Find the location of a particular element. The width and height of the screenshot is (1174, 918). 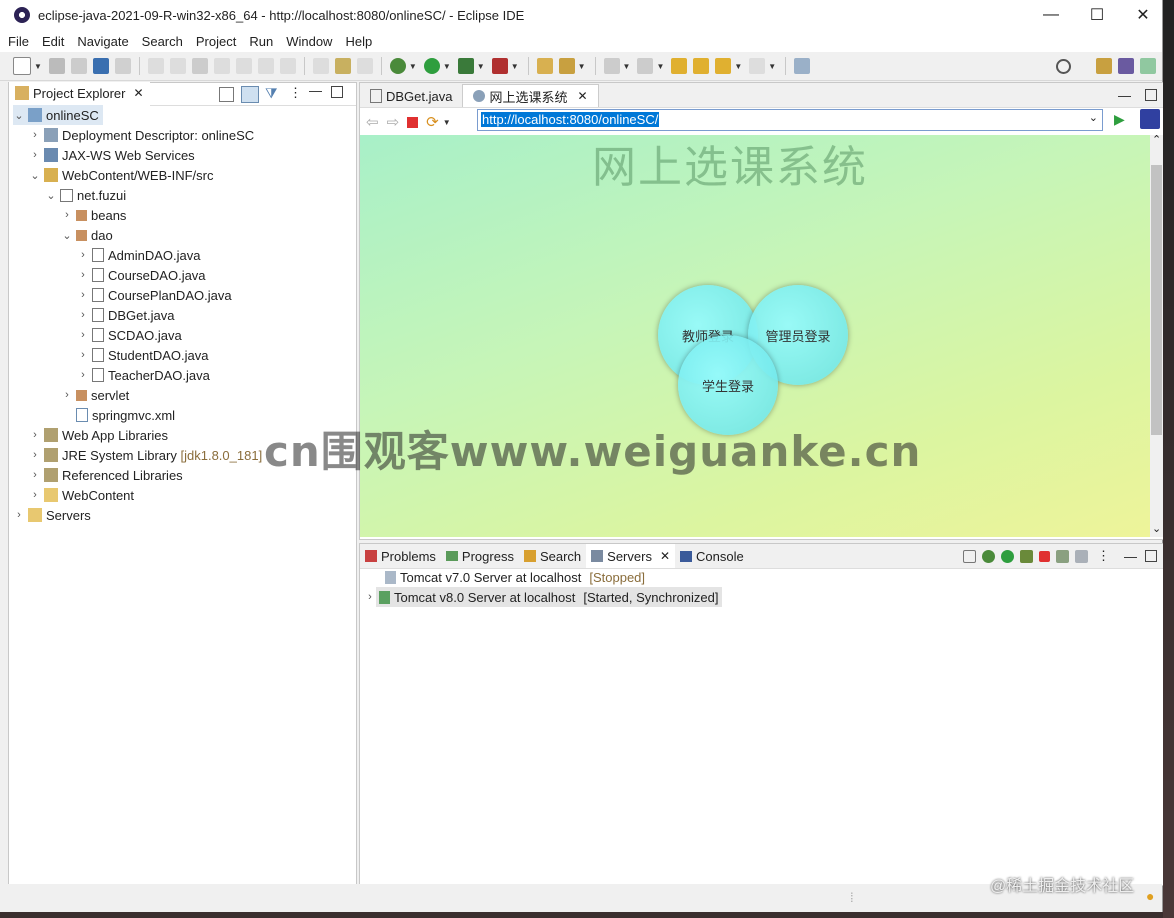

collapse-all-icon is located at coordinates (969, 556).